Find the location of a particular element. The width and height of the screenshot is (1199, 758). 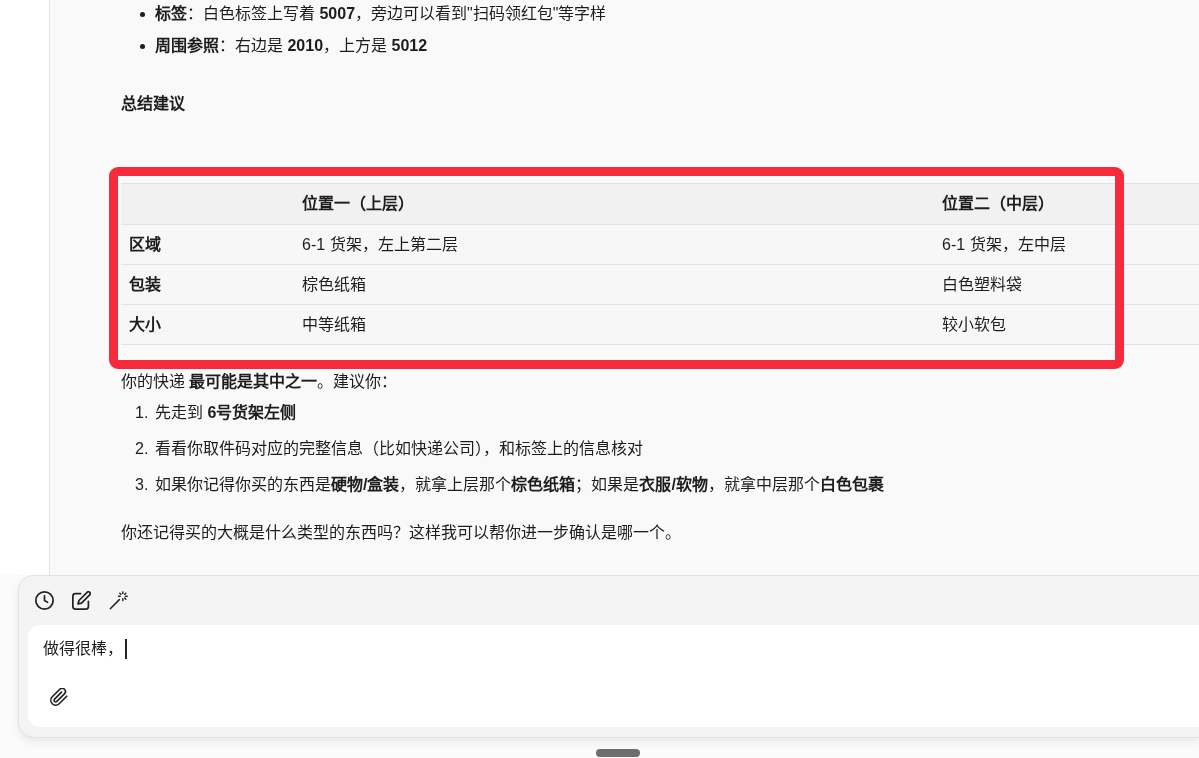

list-item-text: 看看你取件码对应的完整信息（比如快递公司），和标签上的信息核对 is located at coordinates (399, 449).